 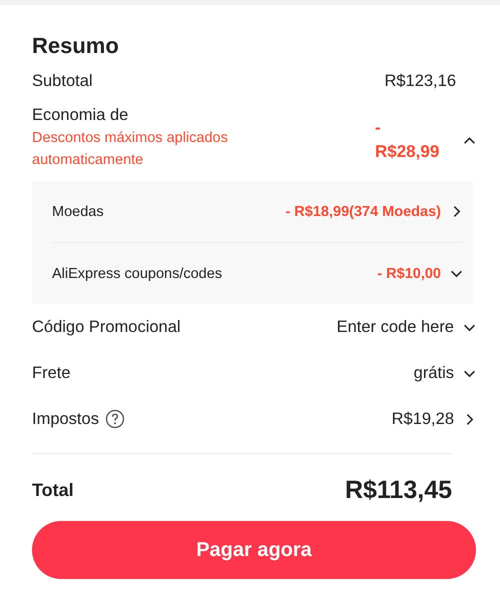 What do you see at coordinates (78, 212) in the screenshot?
I see `discount-label: Moedas` at bounding box center [78, 212].